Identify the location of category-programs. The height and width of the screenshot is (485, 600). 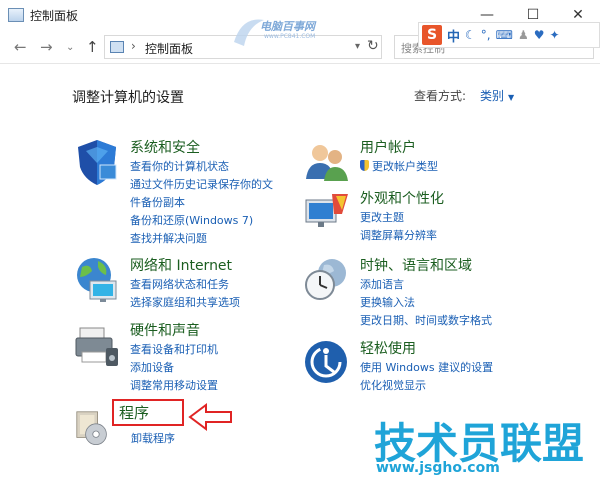
(92, 429).